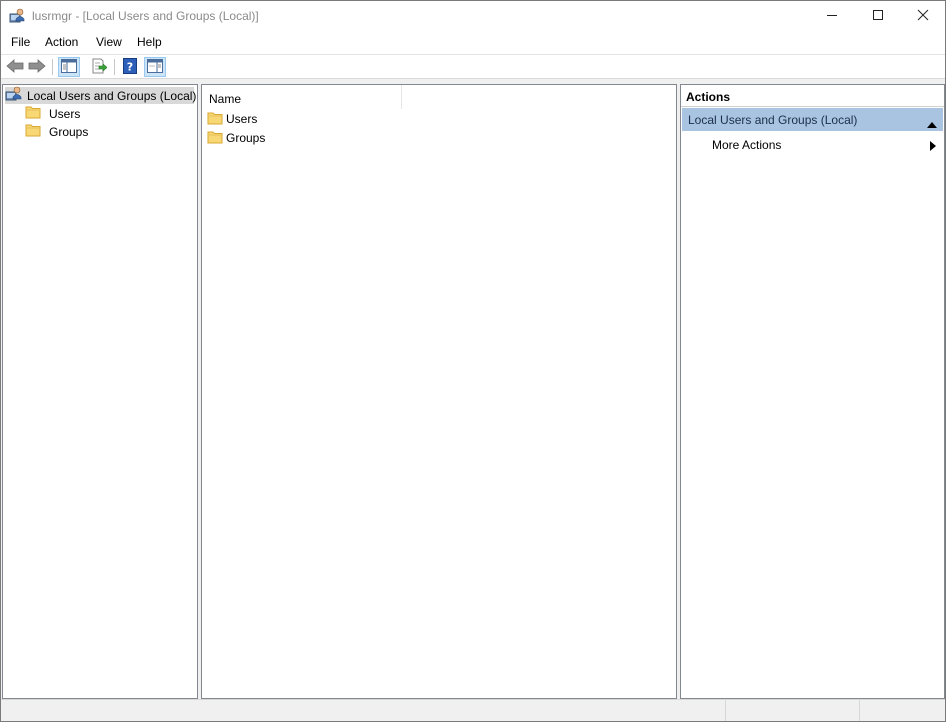 This screenshot has height=722, width=946. Describe the element at coordinates (65, 113) in the screenshot. I see `tree-item-label: Users` at that location.